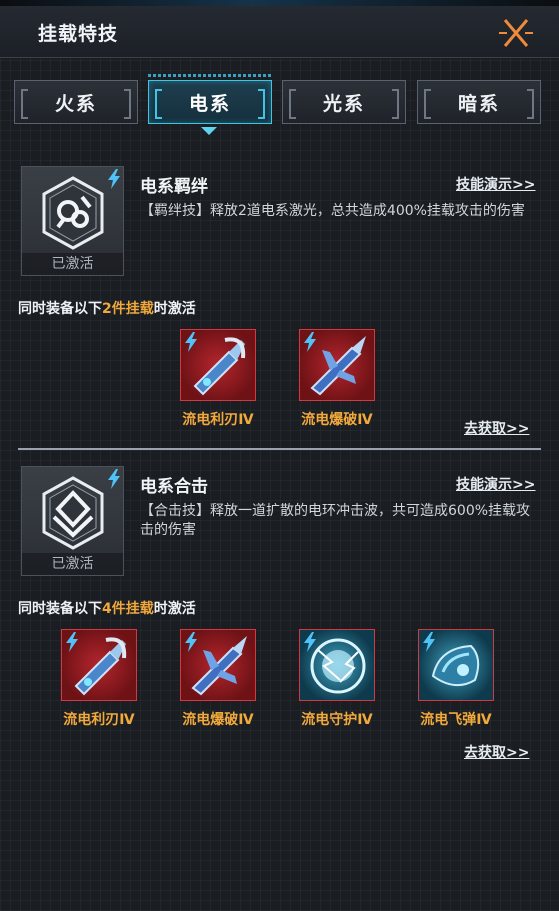  What do you see at coordinates (174, 487) in the screenshot?
I see `skill-title: 电系合击` at bounding box center [174, 487].